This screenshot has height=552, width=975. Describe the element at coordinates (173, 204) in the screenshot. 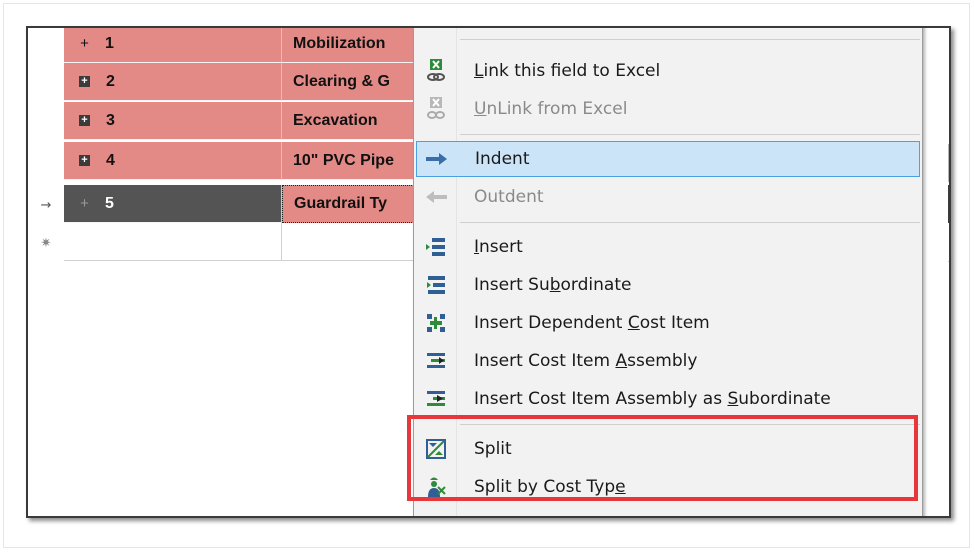

I see `item-number-cell: + 5` at that location.